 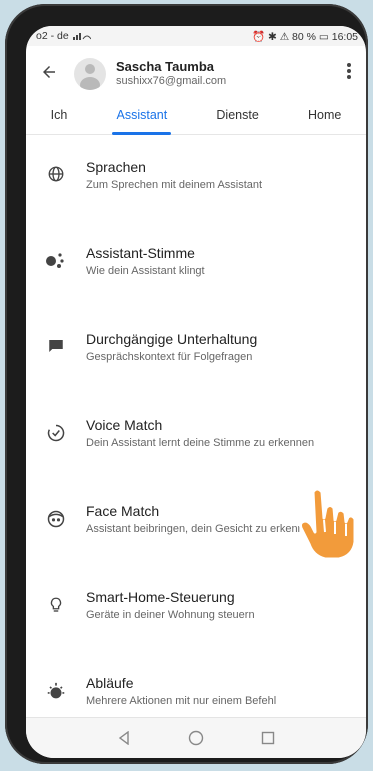 I want to click on item-subtitle: Wie dein Assistant klingt, so click(x=145, y=271).